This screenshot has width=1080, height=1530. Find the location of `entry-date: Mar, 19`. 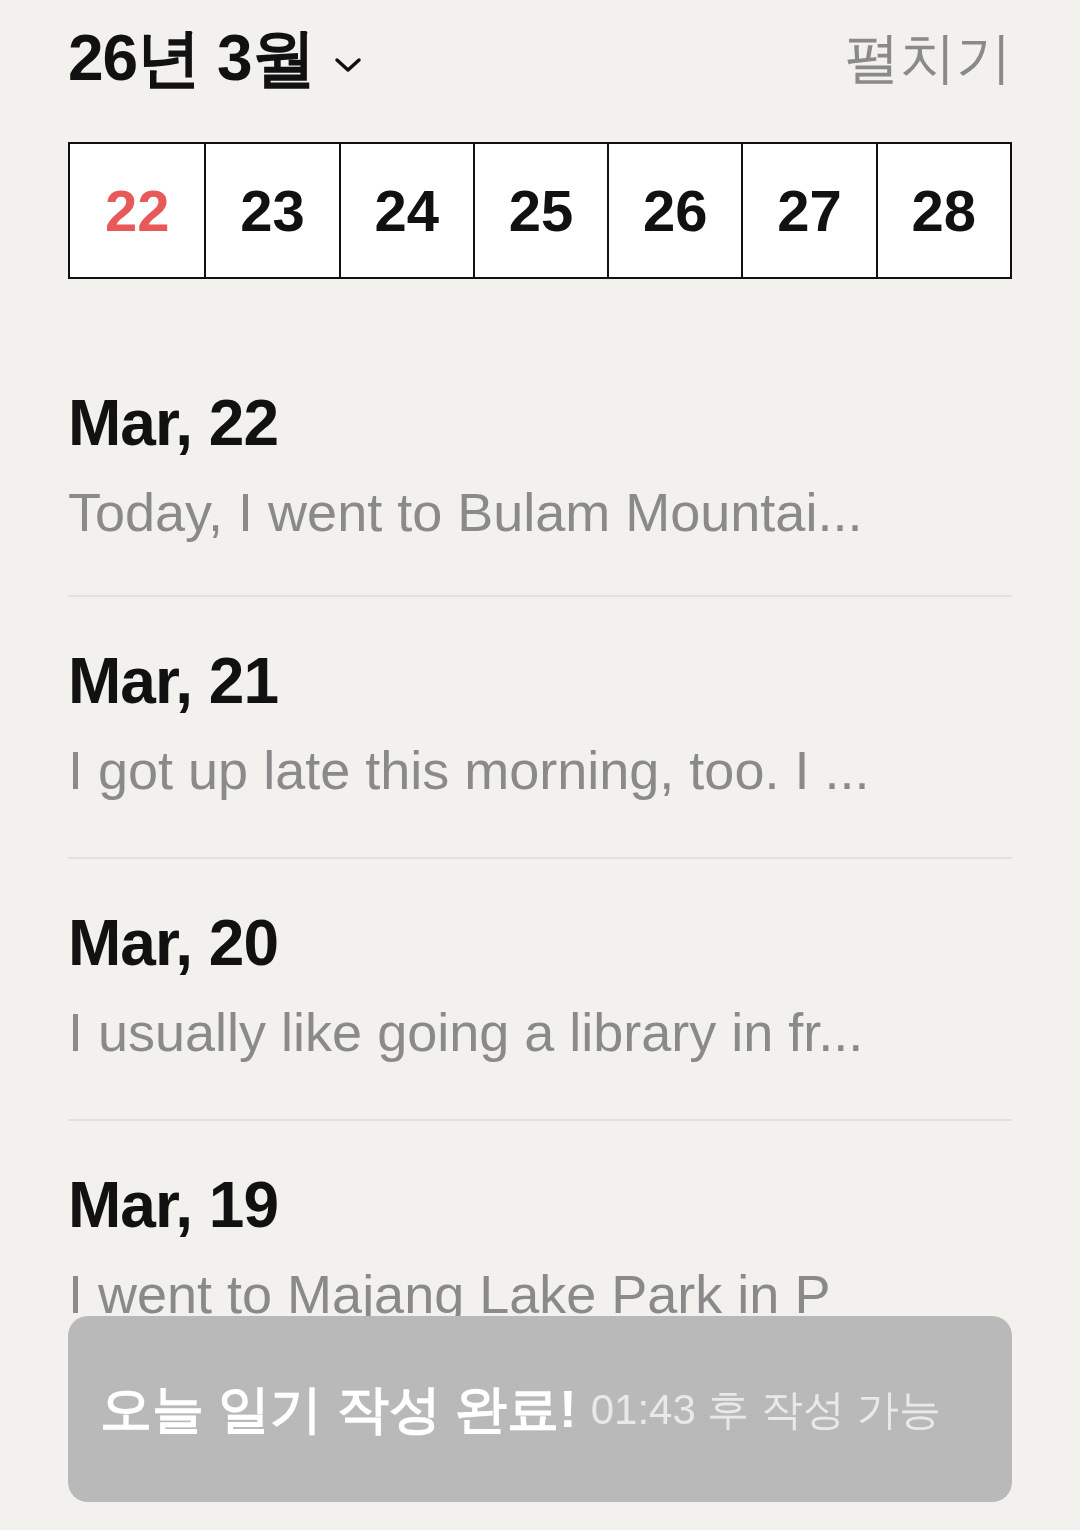

entry-date: Mar, 19 is located at coordinates (540, 1205).